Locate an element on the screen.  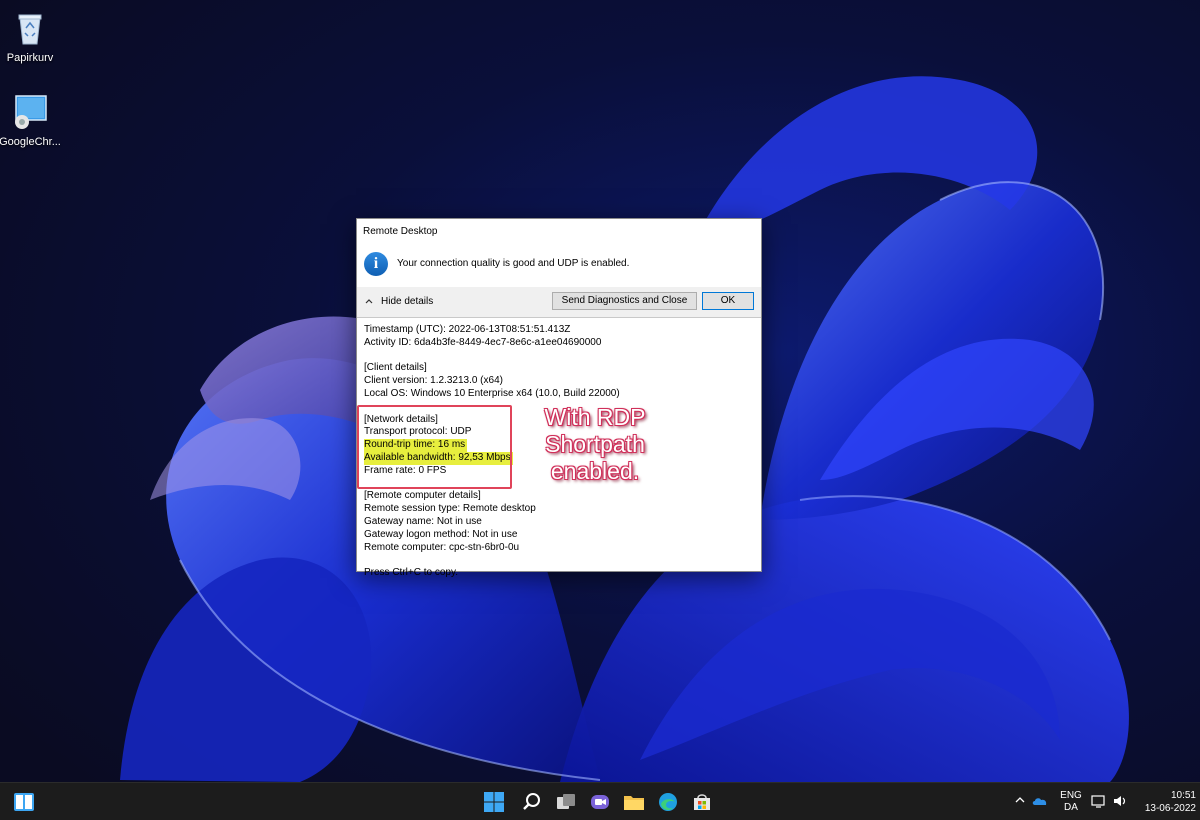
edge-icon is located at coordinates (668, 802).